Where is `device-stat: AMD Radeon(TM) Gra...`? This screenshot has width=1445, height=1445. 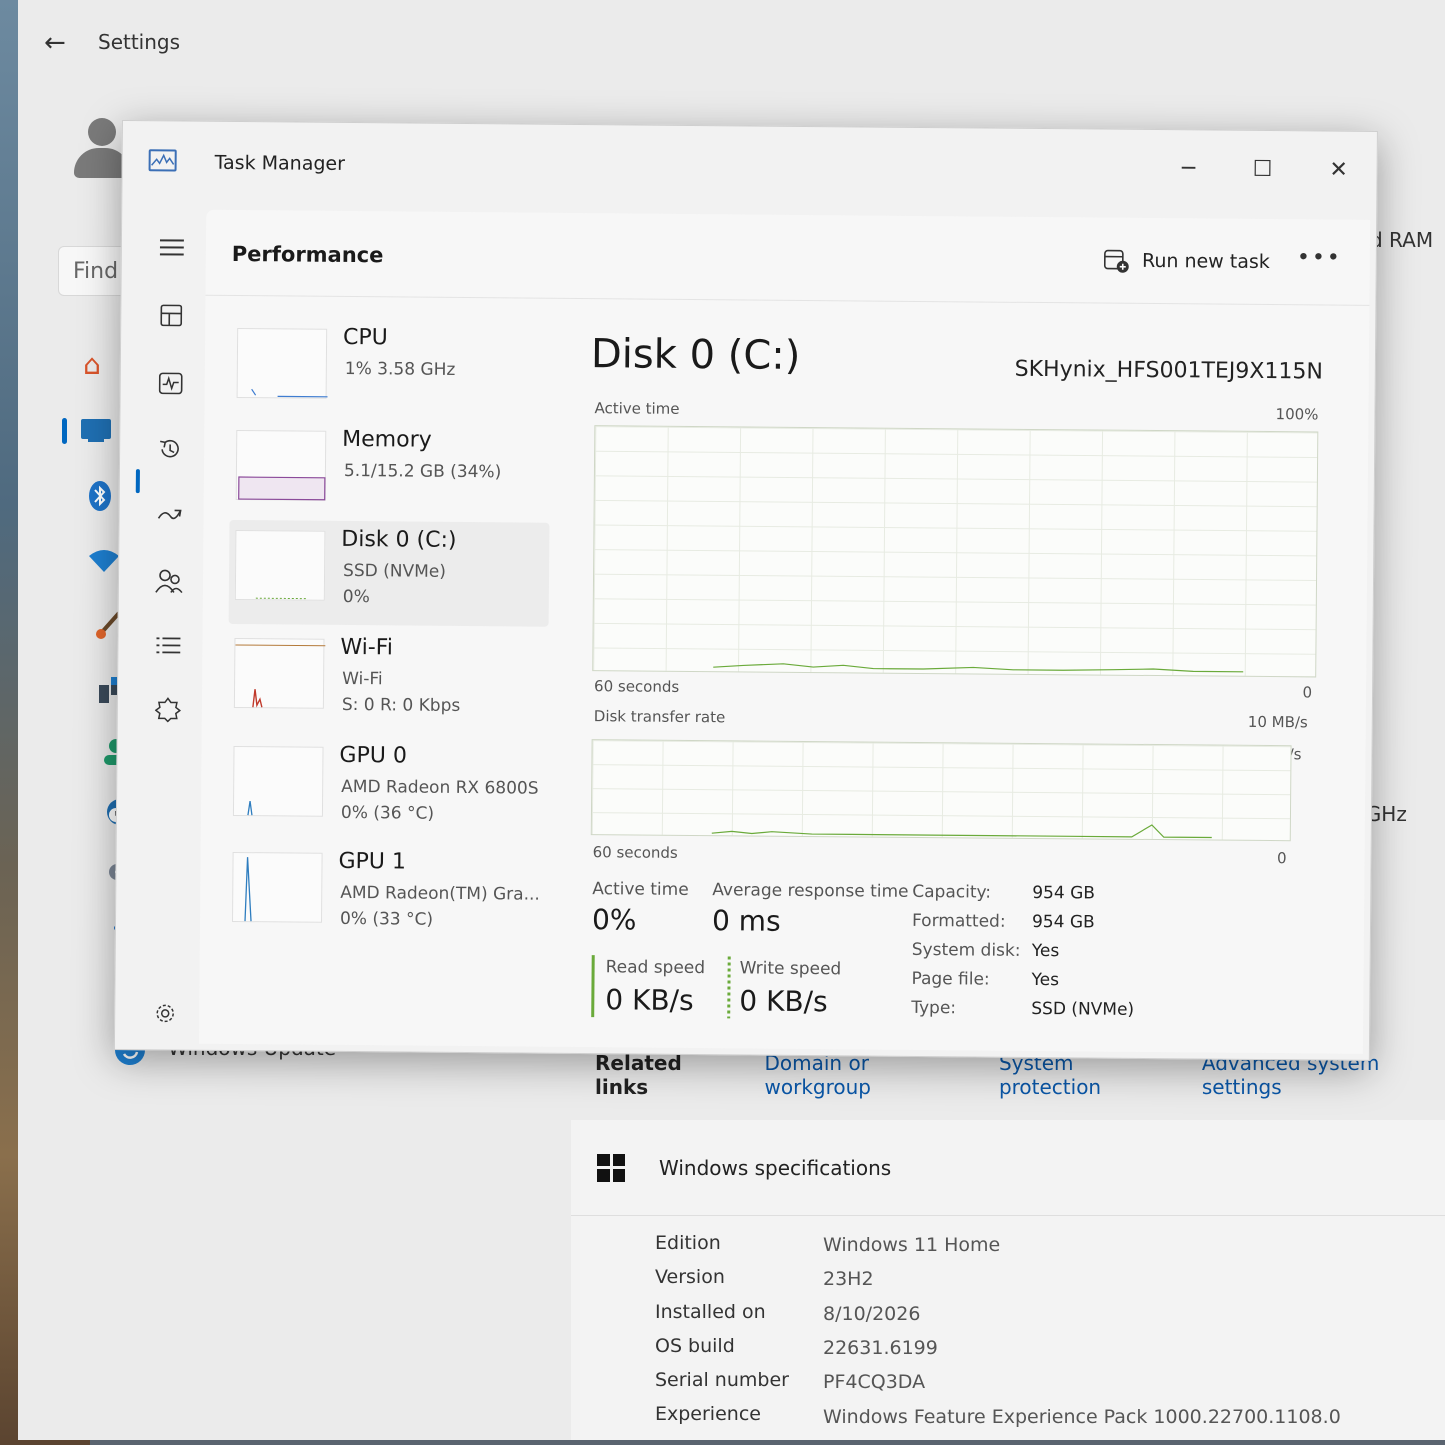
device-stat: AMD Radeon(TM) Gra... is located at coordinates (440, 893).